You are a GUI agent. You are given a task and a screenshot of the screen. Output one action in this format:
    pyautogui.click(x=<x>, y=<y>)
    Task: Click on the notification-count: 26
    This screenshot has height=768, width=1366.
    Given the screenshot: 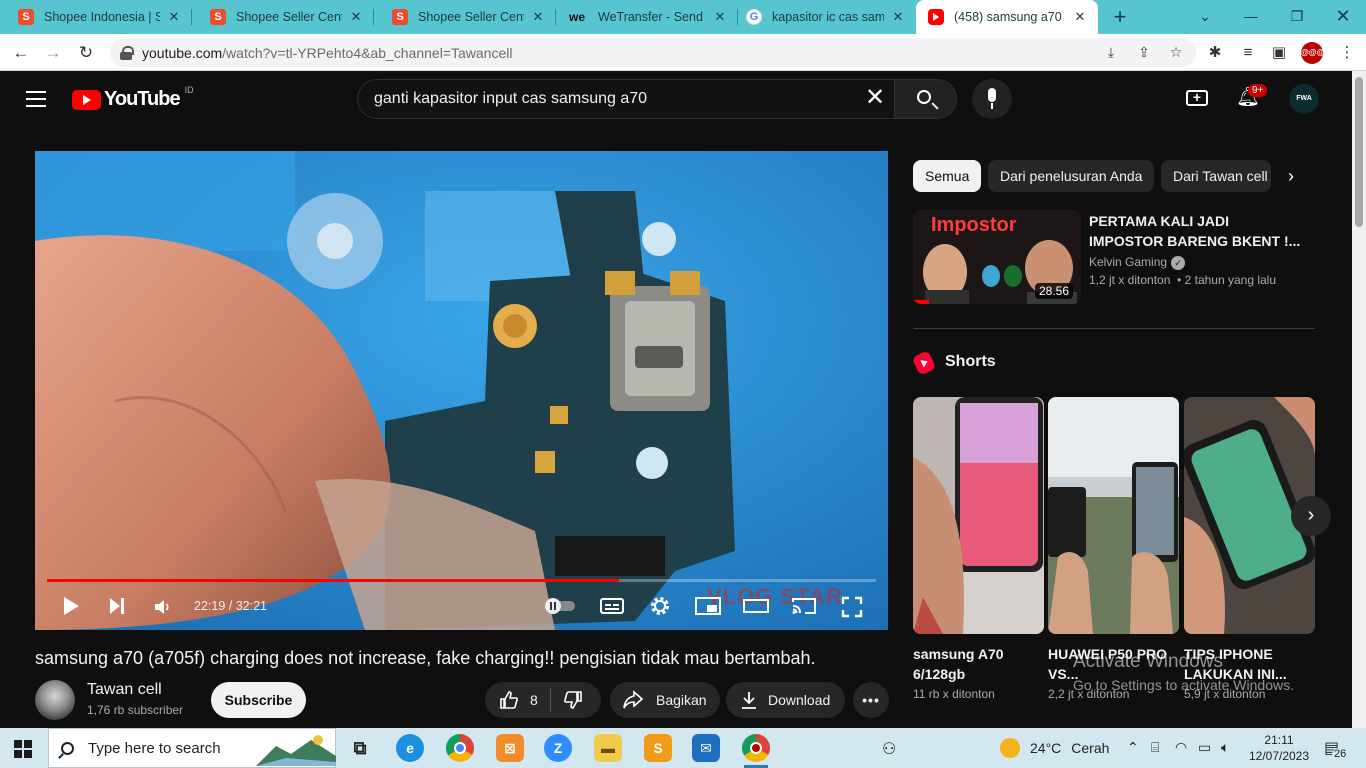 What is the action you would take?
    pyautogui.click(x=1340, y=754)
    